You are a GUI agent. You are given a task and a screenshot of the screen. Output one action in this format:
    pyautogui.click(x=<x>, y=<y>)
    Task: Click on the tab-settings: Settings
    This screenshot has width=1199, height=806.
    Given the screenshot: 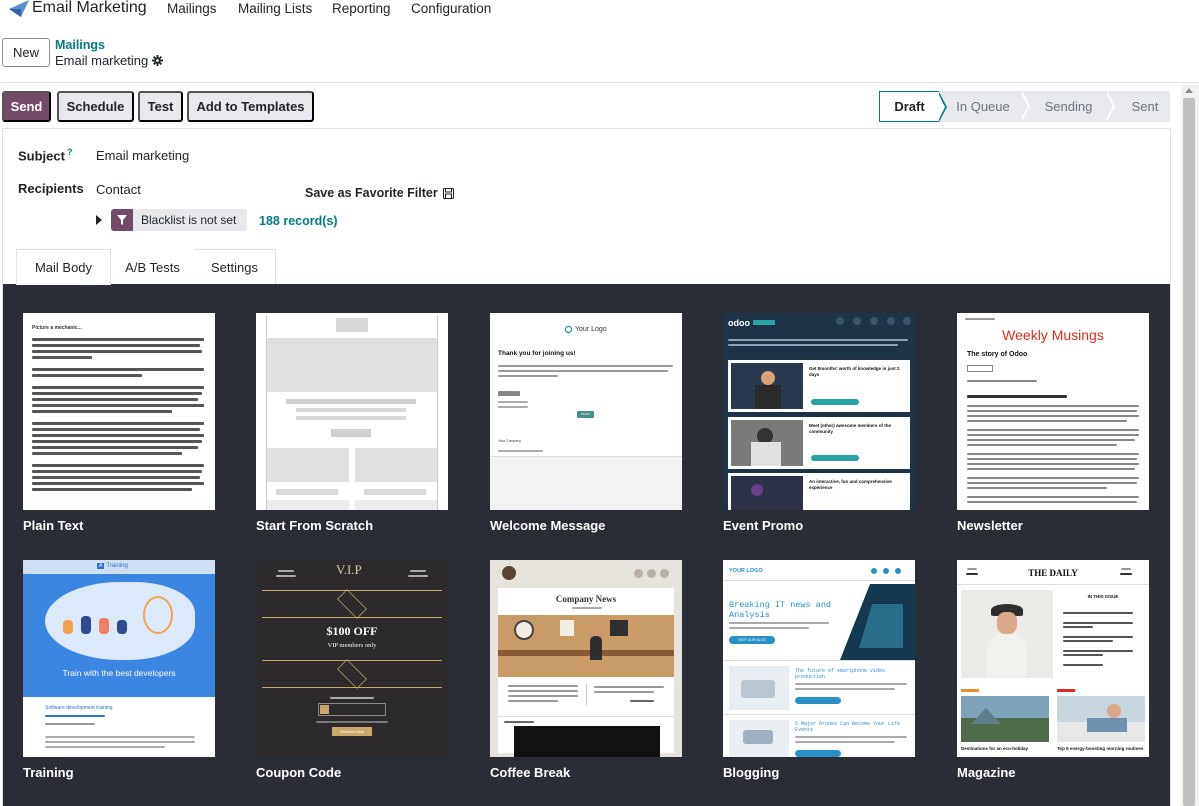 What is the action you would take?
    pyautogui.click(x=235, y=267)
    